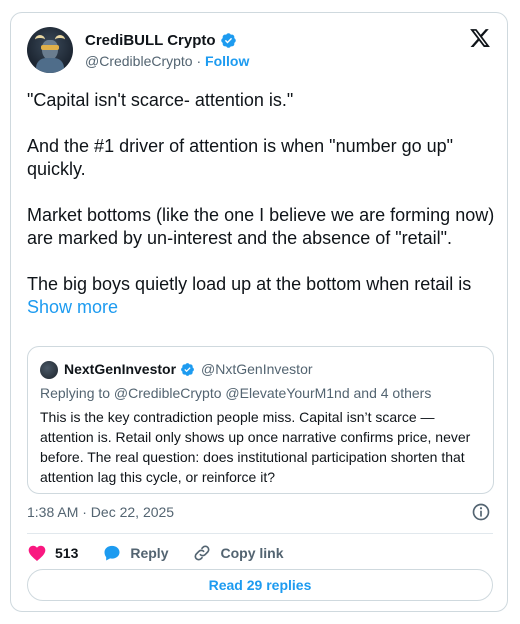 The image size is (520, 624). What do you see at coordinates (149, 553) in the screenshot?
I see `reply-label: Reply` at bounding box center [149, 553].